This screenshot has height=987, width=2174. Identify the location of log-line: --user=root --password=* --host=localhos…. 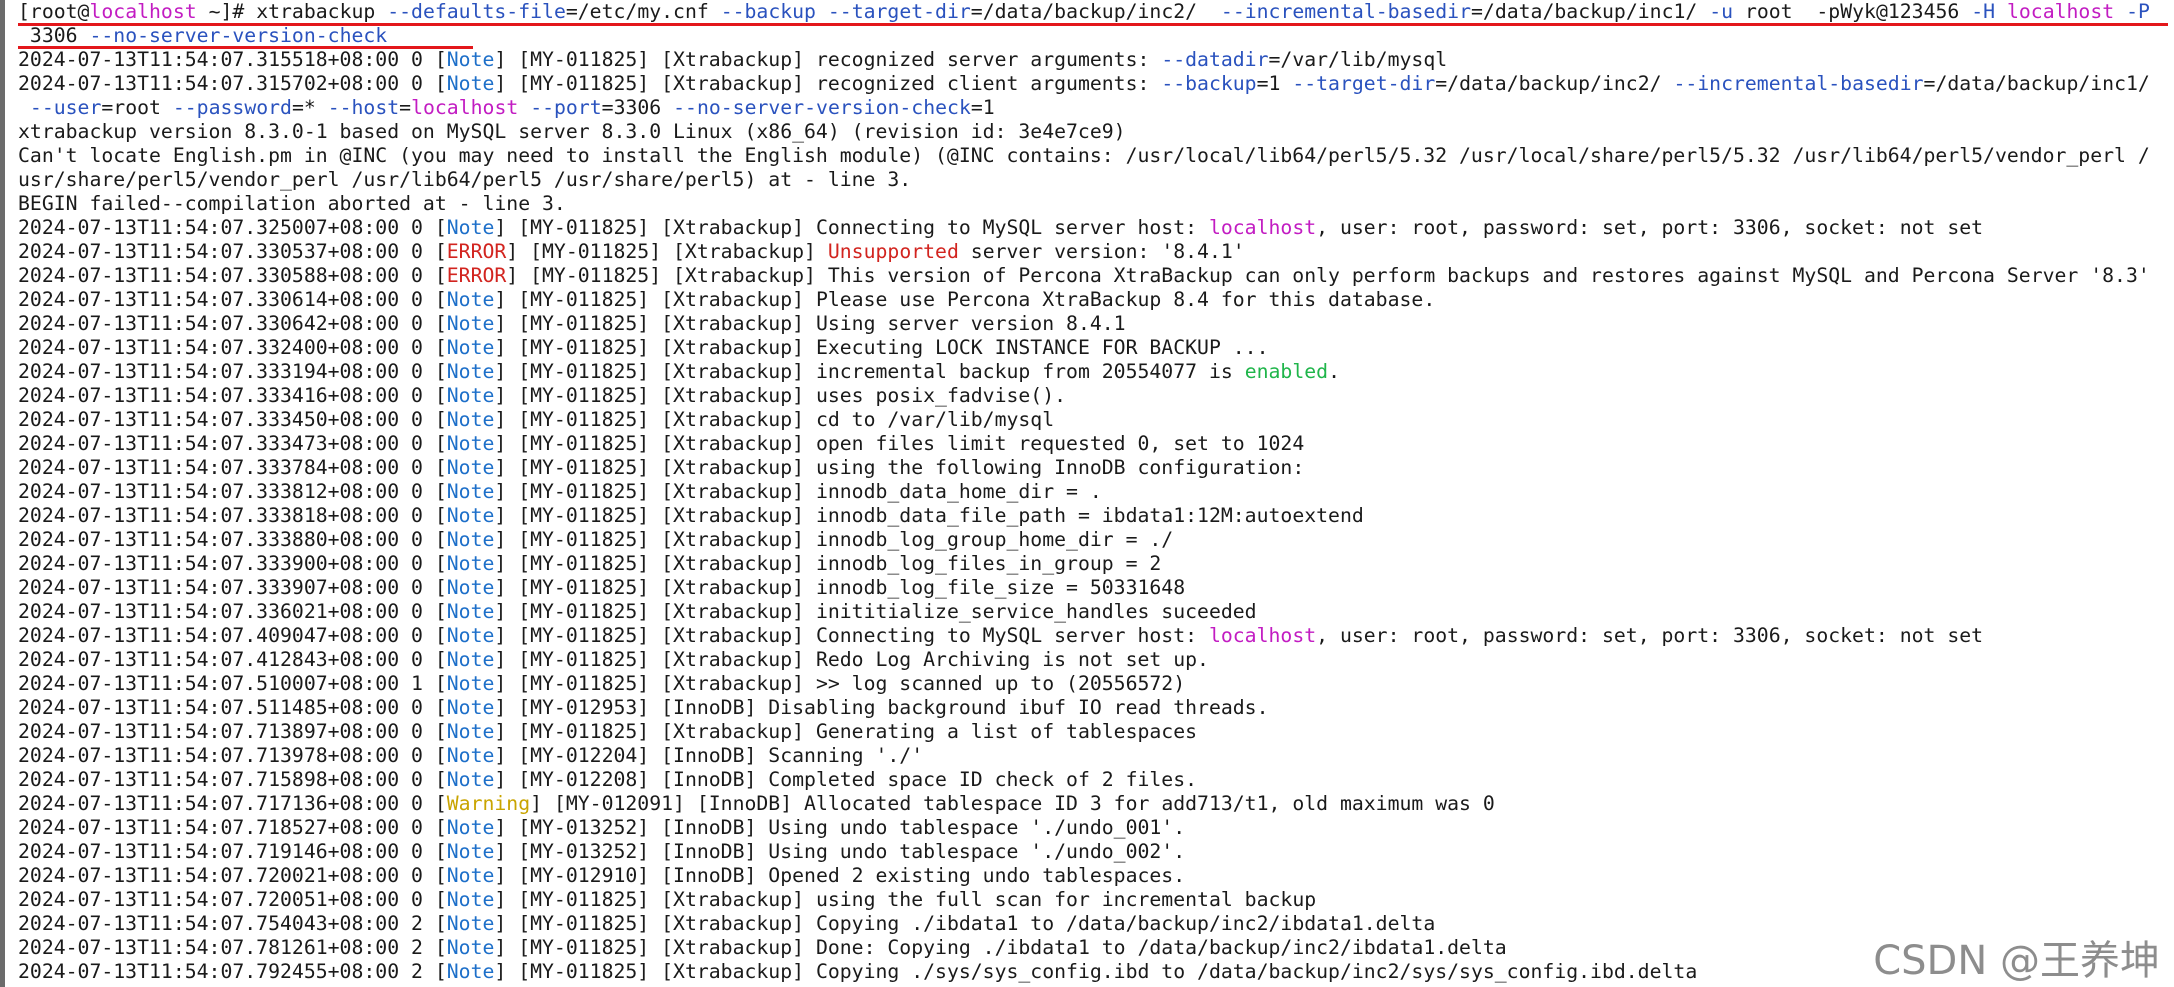
(1096, 108).